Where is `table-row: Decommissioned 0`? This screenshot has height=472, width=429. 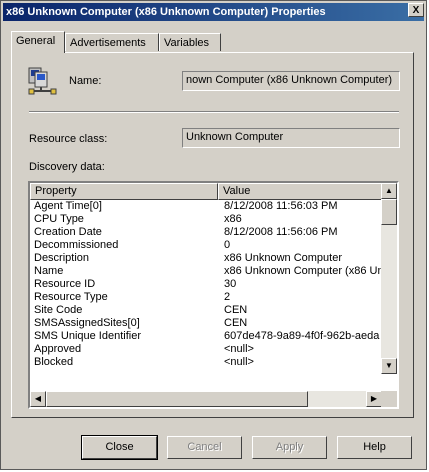 table-row: Decommissioned 0 is located at coordinates (206, 245).